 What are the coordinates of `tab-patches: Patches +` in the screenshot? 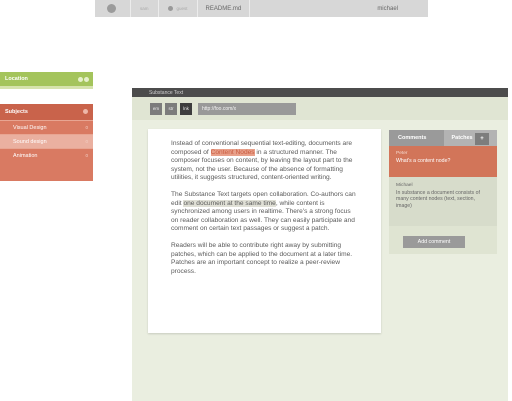 It's located at (470, 138).